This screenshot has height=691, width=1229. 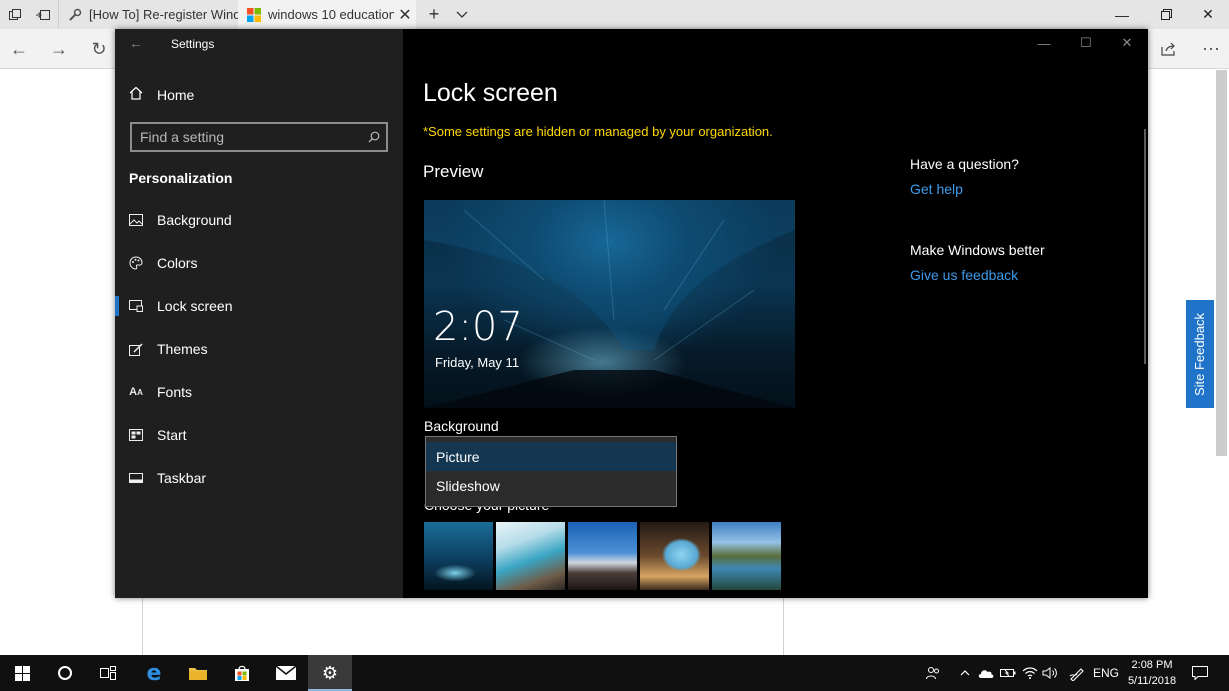 I want to click on section-title: Personalization, so click(x=181, y=178).